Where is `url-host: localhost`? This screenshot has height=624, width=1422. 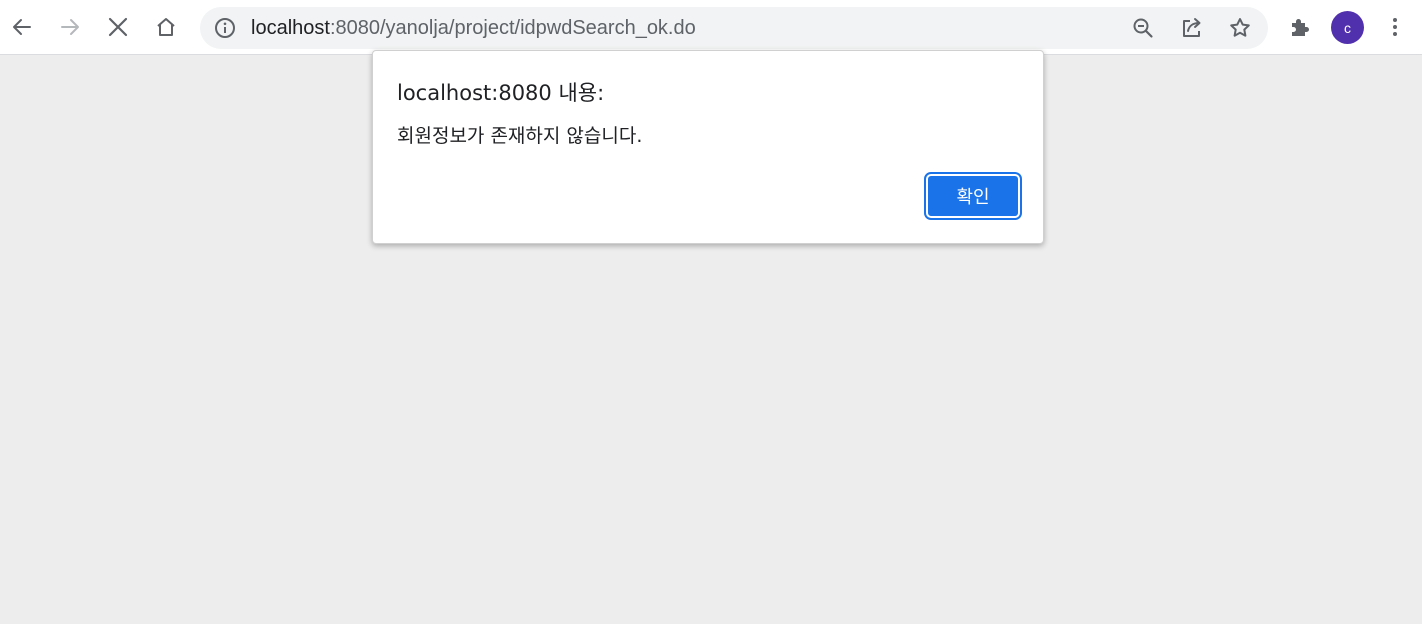 url-host: localhost is located at coordinates (290, 28).